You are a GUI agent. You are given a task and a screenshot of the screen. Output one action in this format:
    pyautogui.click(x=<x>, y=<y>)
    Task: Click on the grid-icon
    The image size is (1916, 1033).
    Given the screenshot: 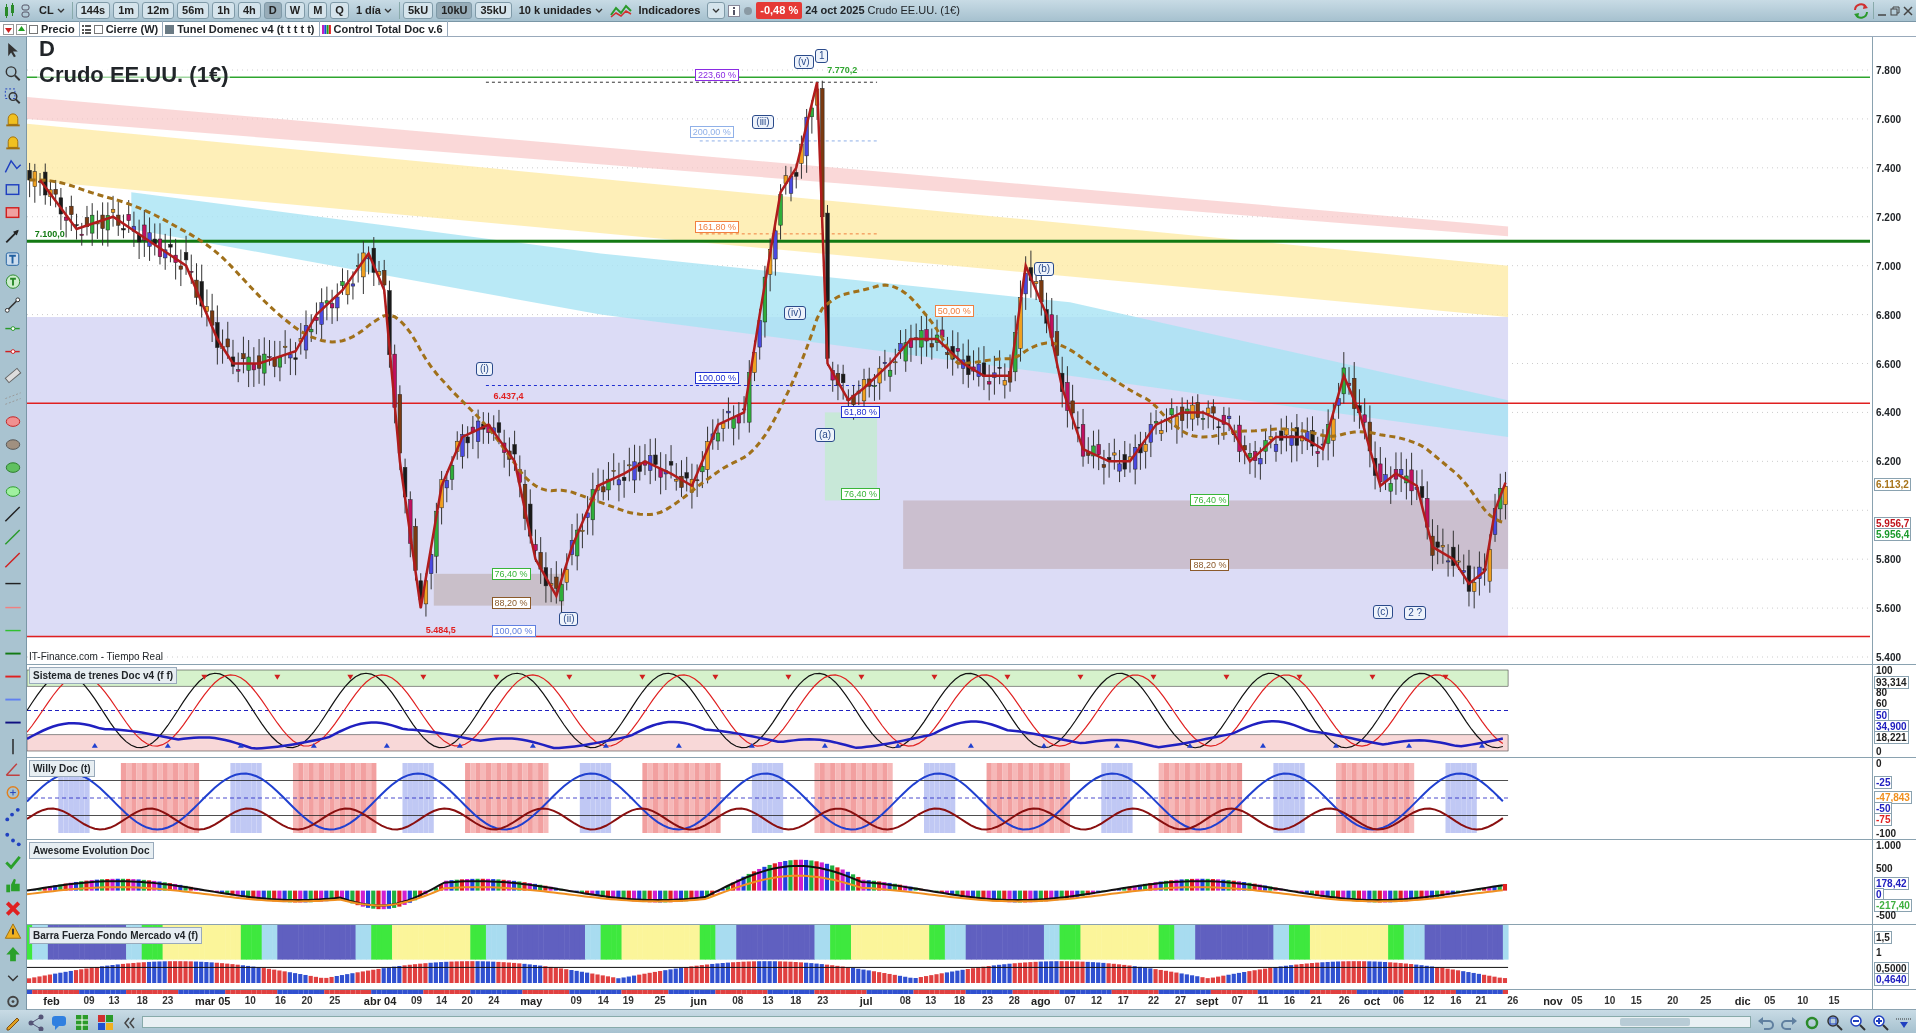 What is the action you would take?
    pyautogui.click(x=105, y=1021)
    